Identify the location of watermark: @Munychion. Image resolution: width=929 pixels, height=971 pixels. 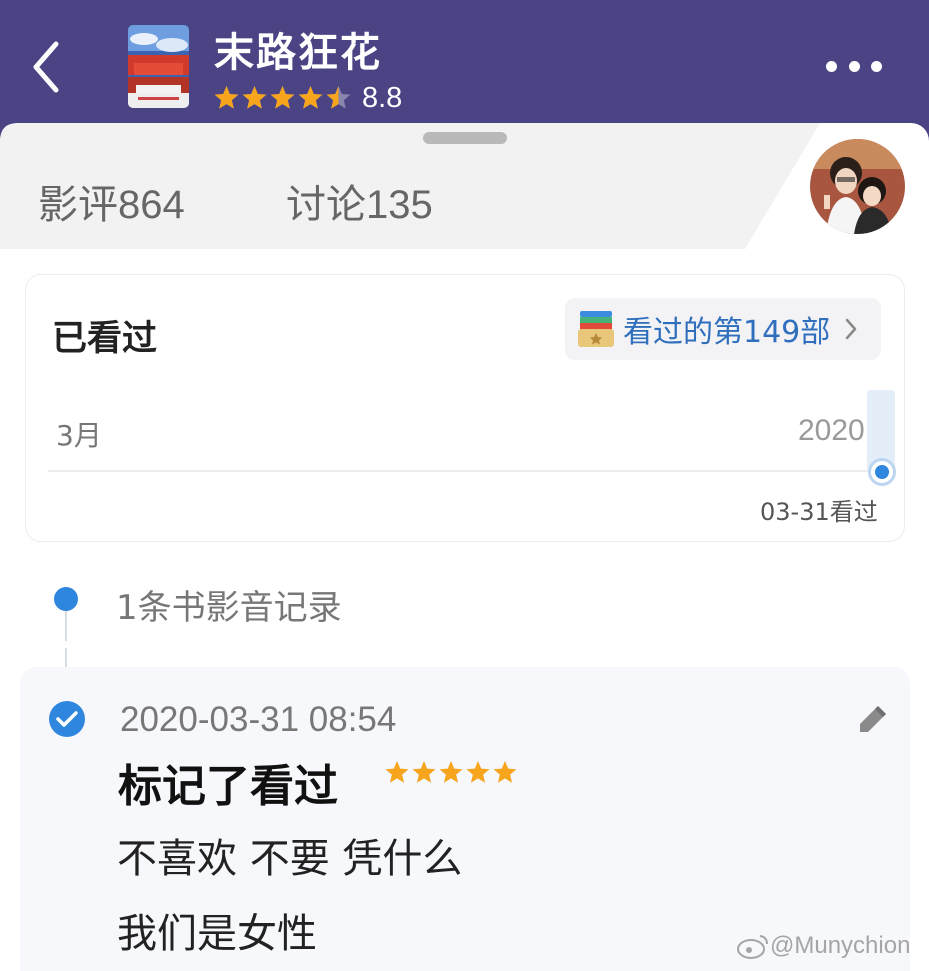
(823, 946).